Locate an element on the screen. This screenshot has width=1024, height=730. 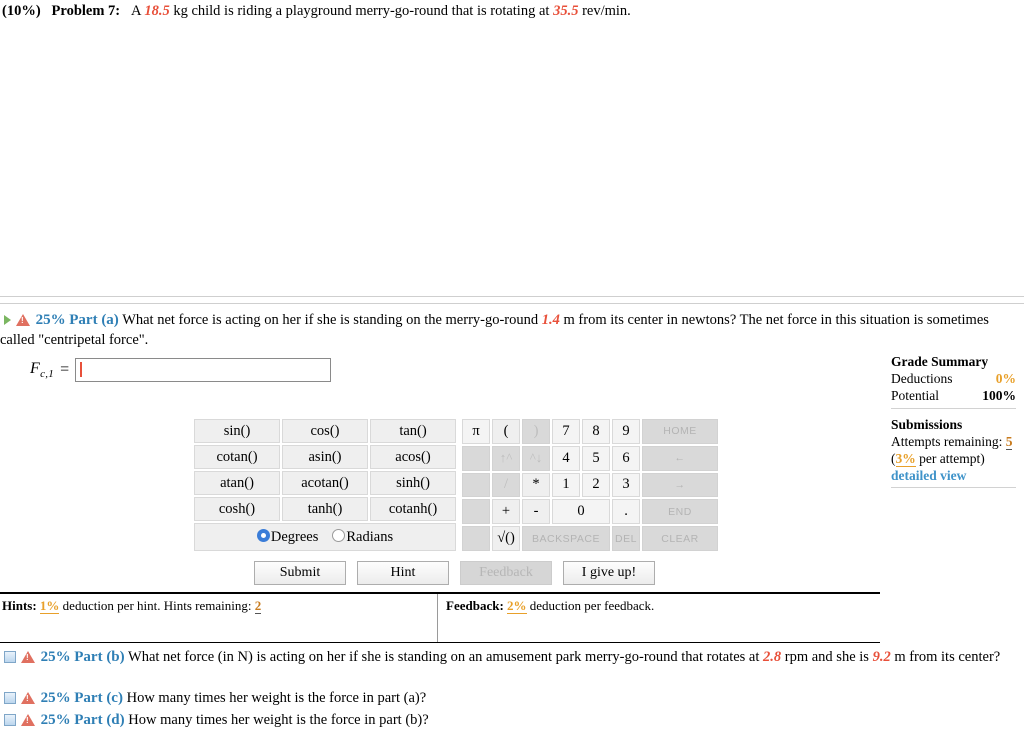
key-power-up: ↑^ is located at coordinates (506, 458).